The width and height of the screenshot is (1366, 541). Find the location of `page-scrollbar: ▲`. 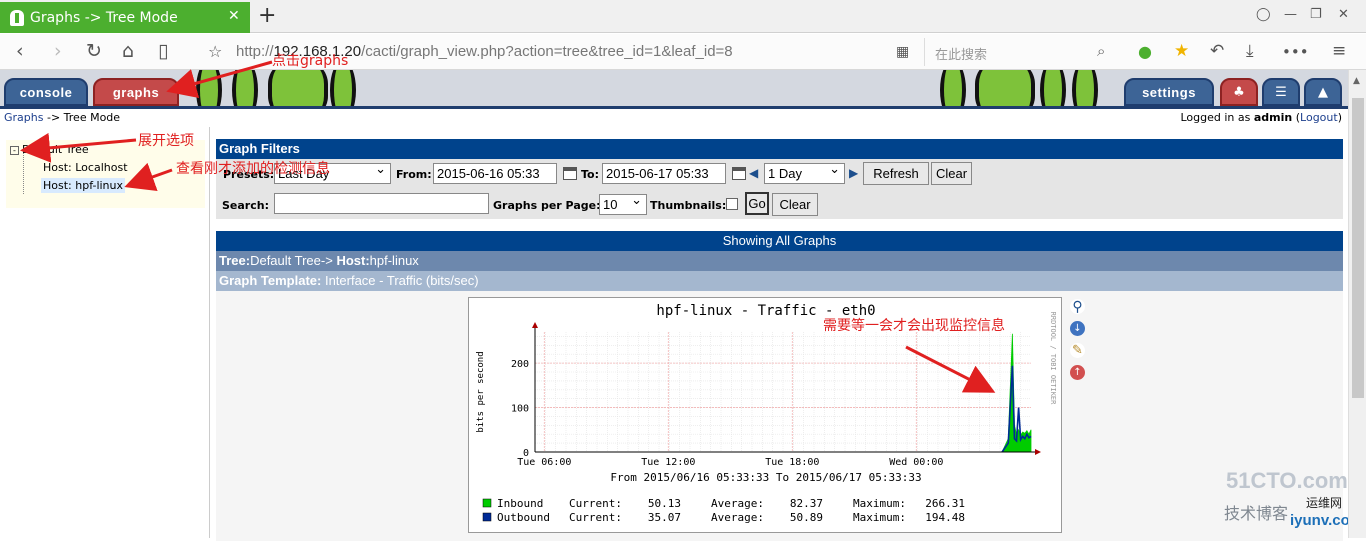

page-scrollbar: ▲ is located at coordinates (1357, 304).